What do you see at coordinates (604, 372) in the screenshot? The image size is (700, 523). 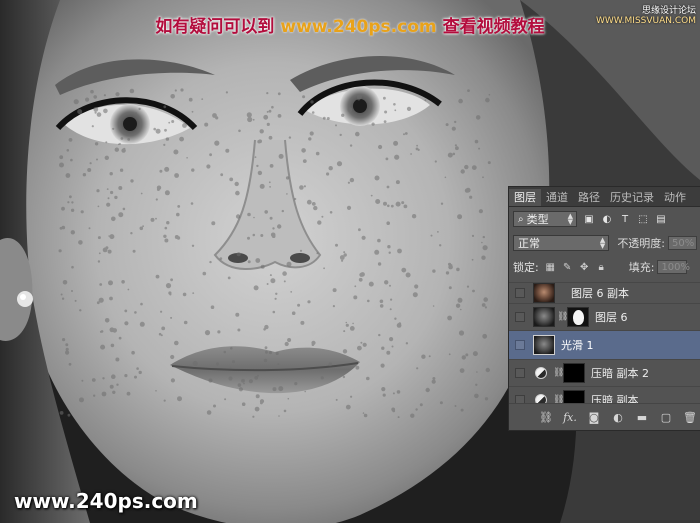 I see `layer-row: ⛓︎ 压暗 副本 2` at bounding box center [604, 372].